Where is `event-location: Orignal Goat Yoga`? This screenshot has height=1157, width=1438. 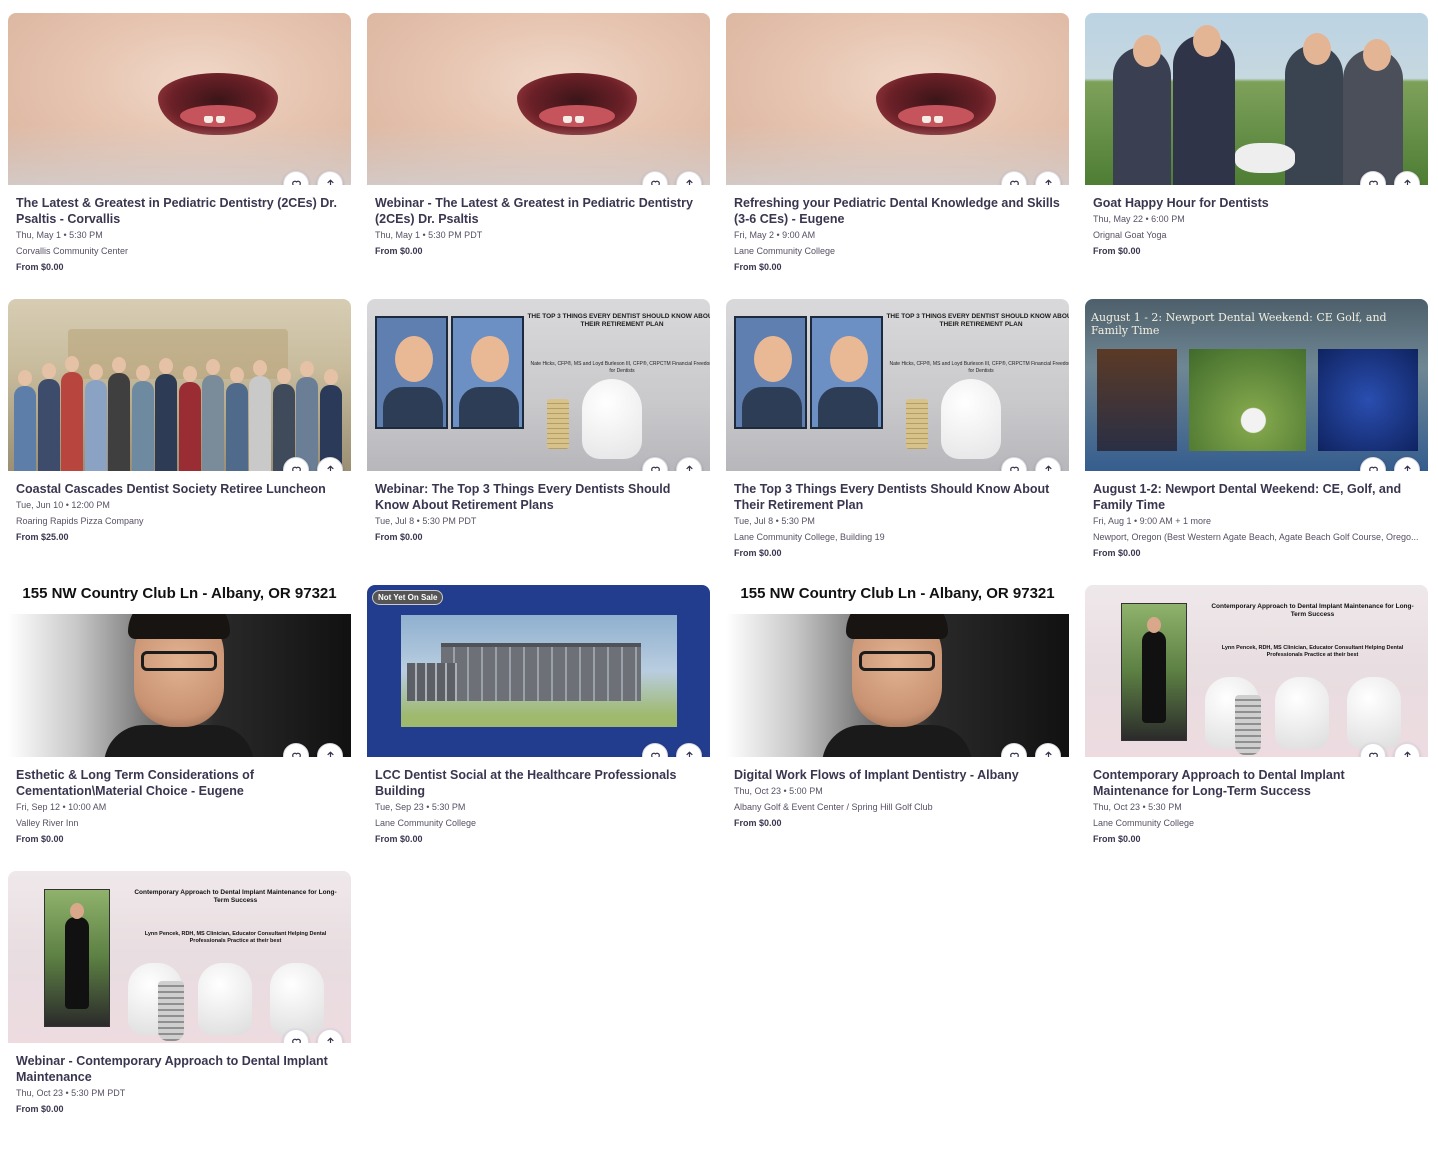 event-location: Orignal Goat Yoga is located at coordinates (1130, 235).